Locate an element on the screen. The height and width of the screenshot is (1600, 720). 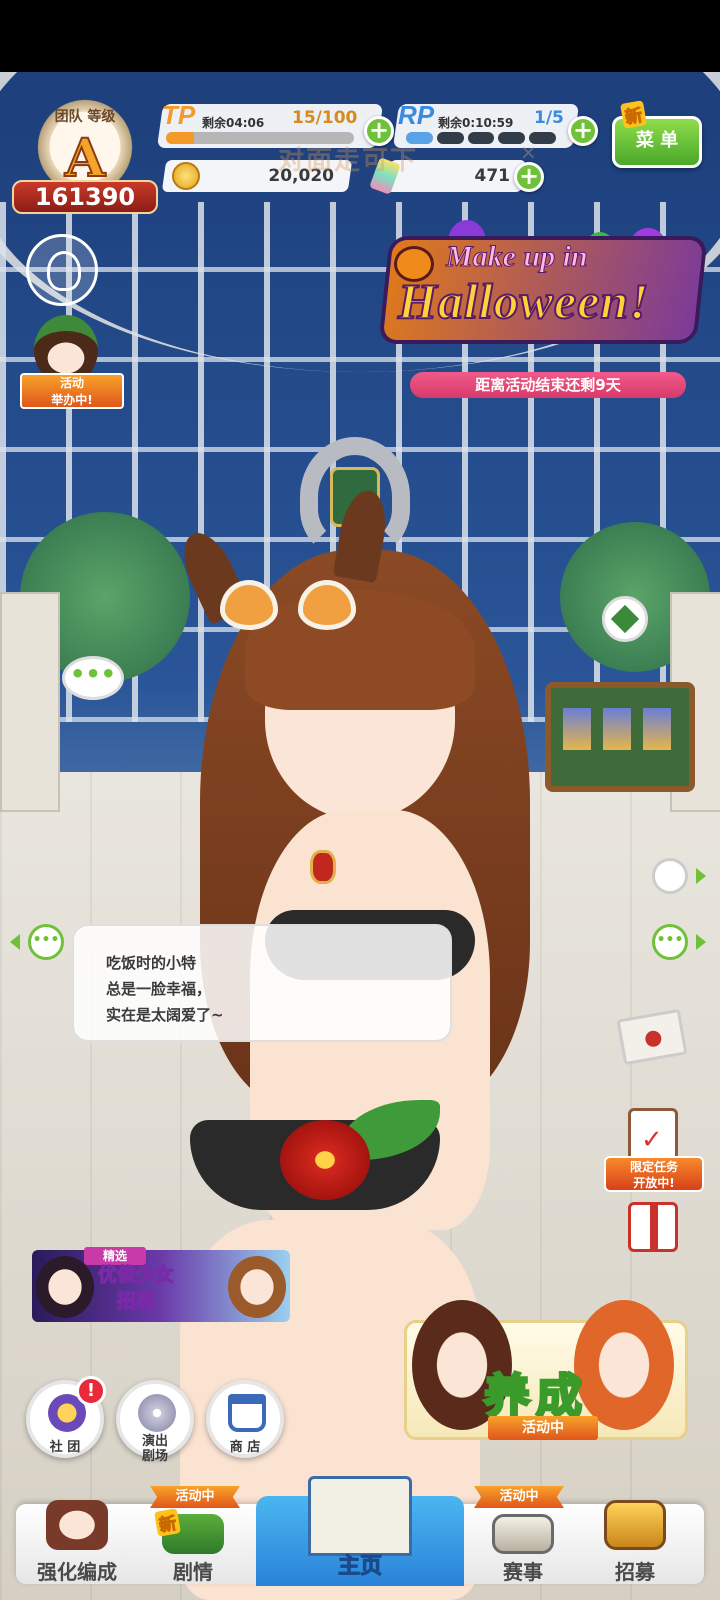
nav-story: 新 剧情 is located at coordinates (193, 1545).